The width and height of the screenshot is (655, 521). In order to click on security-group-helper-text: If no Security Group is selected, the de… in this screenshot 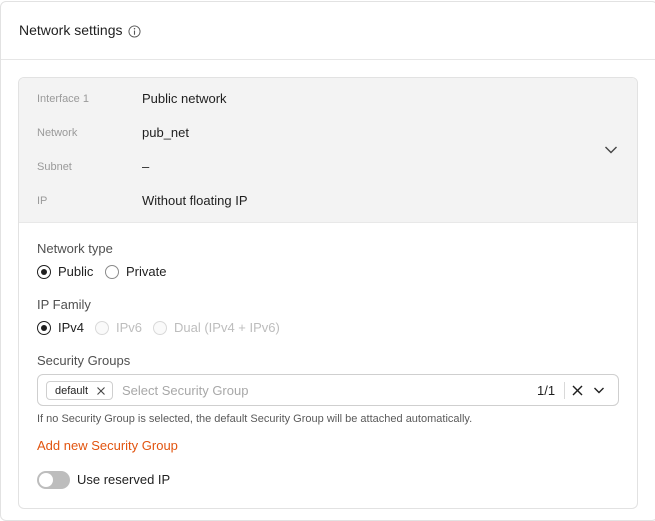, I will do `click(255, 419)`.